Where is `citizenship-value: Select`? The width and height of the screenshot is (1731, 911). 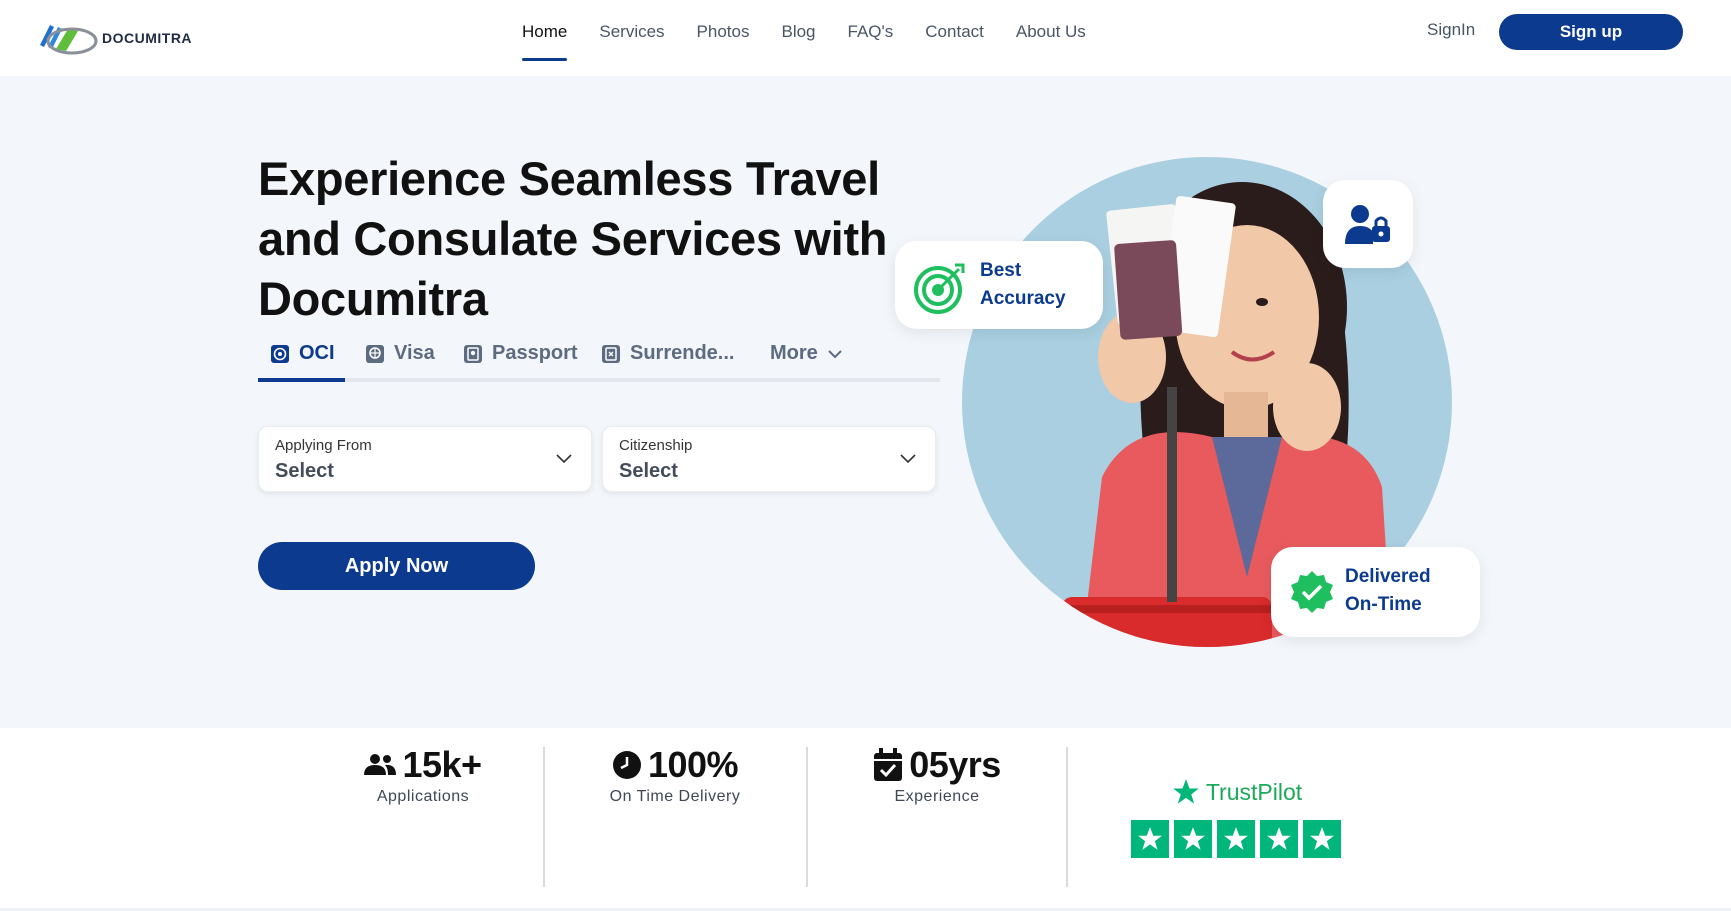
citizenship-value: Select is located at coordinates (648, 471).